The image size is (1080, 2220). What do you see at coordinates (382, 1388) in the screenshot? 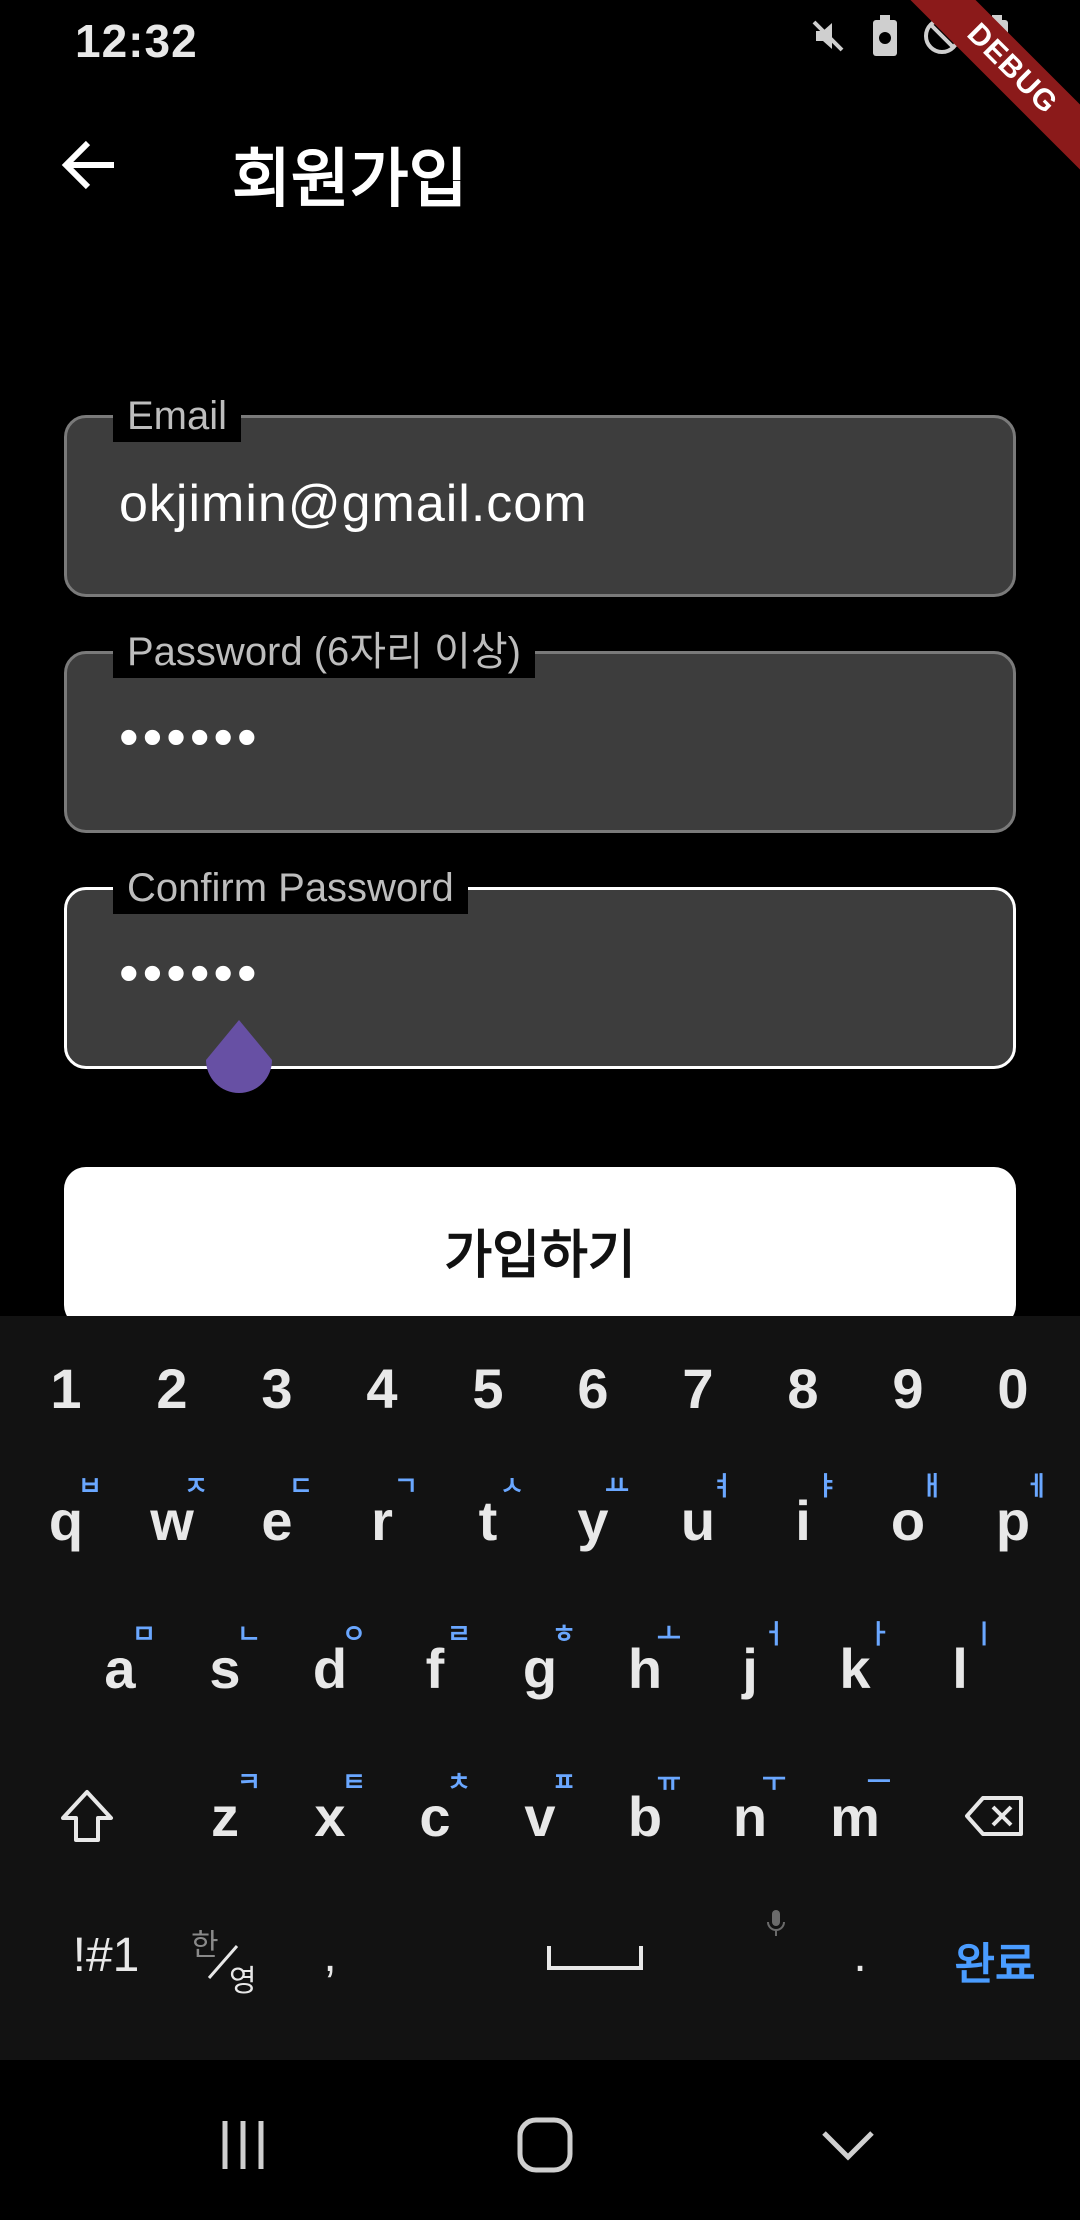
I see `key-4: 4` at bounding box center [382, 1388].